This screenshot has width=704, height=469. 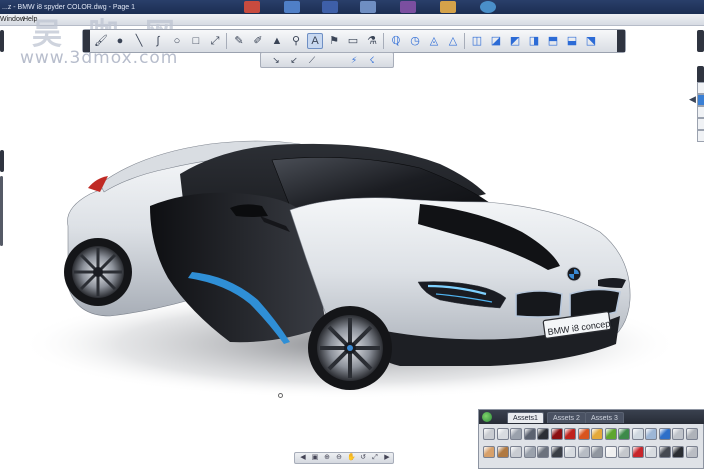 What do you see at coordinates (327, 60) in the screenshot?
I see `brush-options-toolbar: ↘ ↙ ⟋ ⚡ ☇` at bounding box center [327, 60].